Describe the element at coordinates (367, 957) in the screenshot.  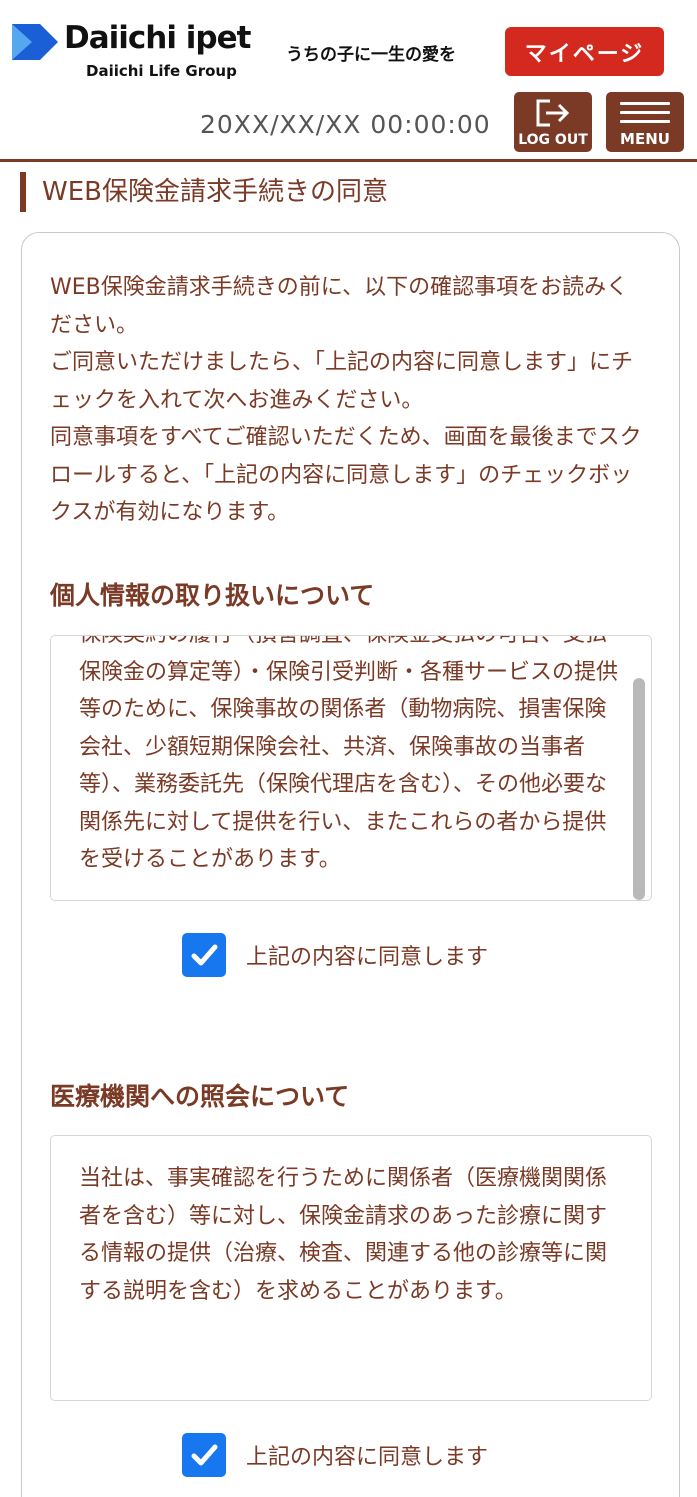
I see `agree-label-privacy: 上記の内容に同意します` at that location.